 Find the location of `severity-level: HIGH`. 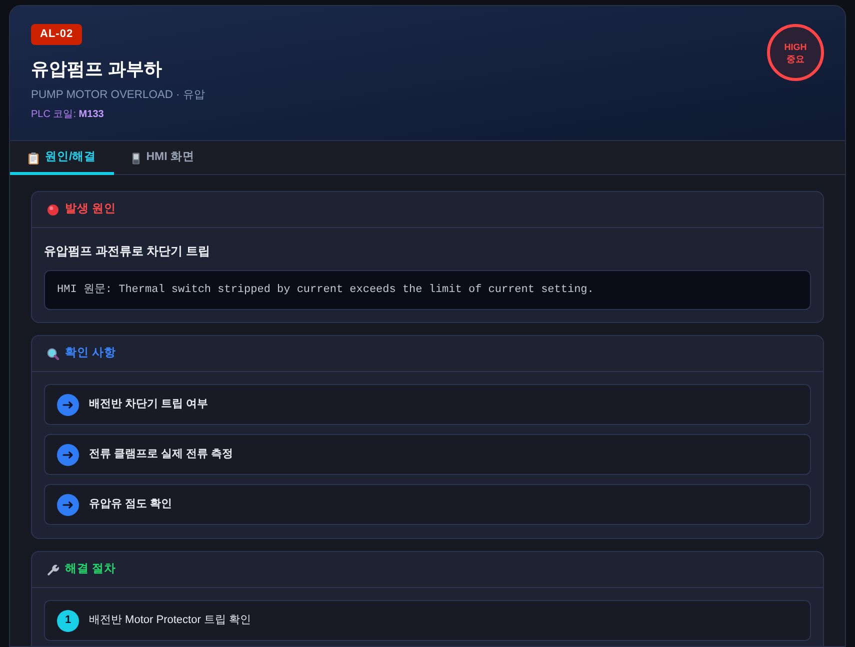

severity-level: HIGH is located at coordinates (795, 46).